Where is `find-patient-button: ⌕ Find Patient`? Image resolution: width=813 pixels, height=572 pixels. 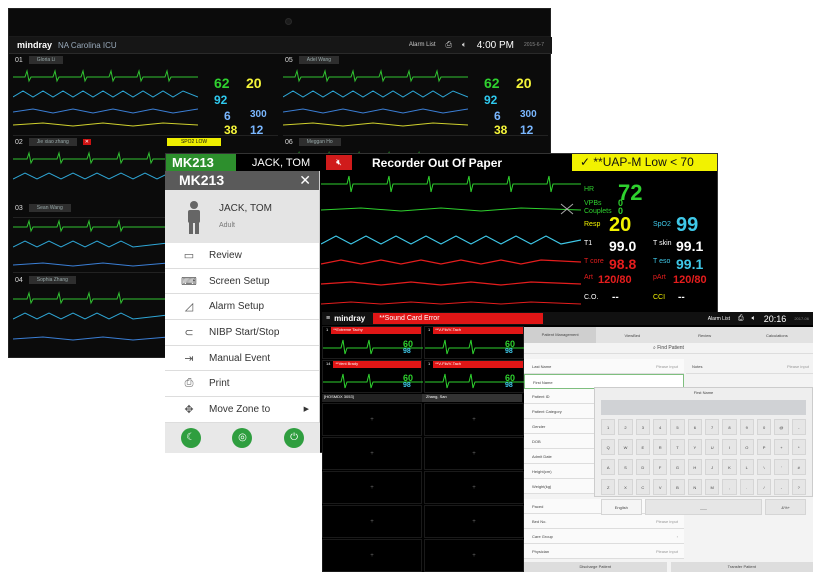 find-patient-button: ⌕ Find Patient is located at coordinates (668, 348).